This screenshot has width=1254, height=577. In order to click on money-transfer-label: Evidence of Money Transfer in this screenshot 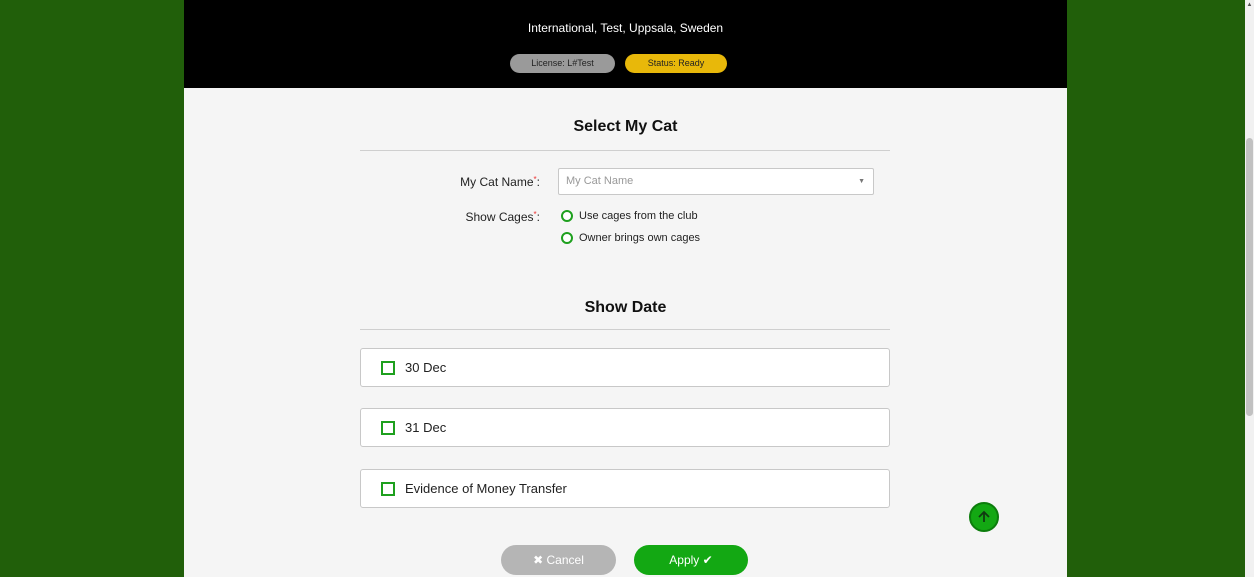, I will do `click(486, 488)`.